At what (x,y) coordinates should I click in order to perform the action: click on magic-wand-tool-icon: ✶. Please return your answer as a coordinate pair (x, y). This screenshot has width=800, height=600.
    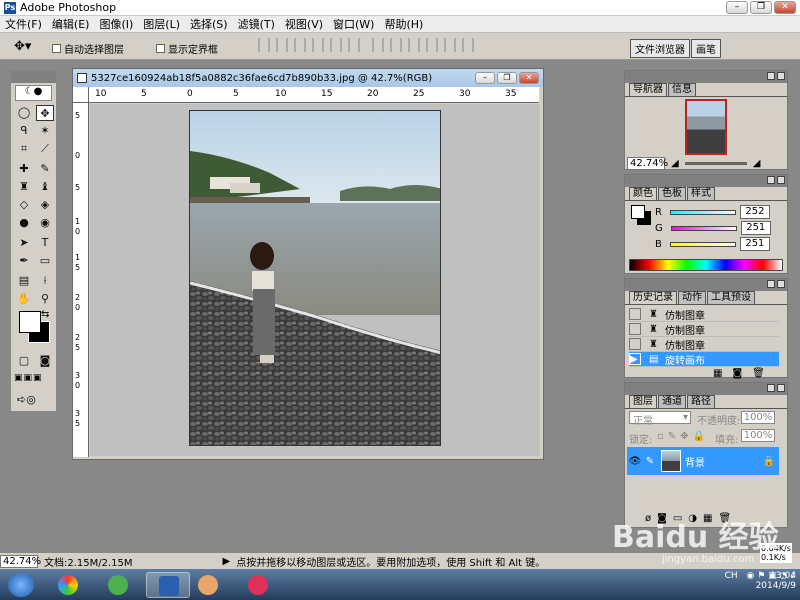
    Looking at the image, I should click on (45, 131).